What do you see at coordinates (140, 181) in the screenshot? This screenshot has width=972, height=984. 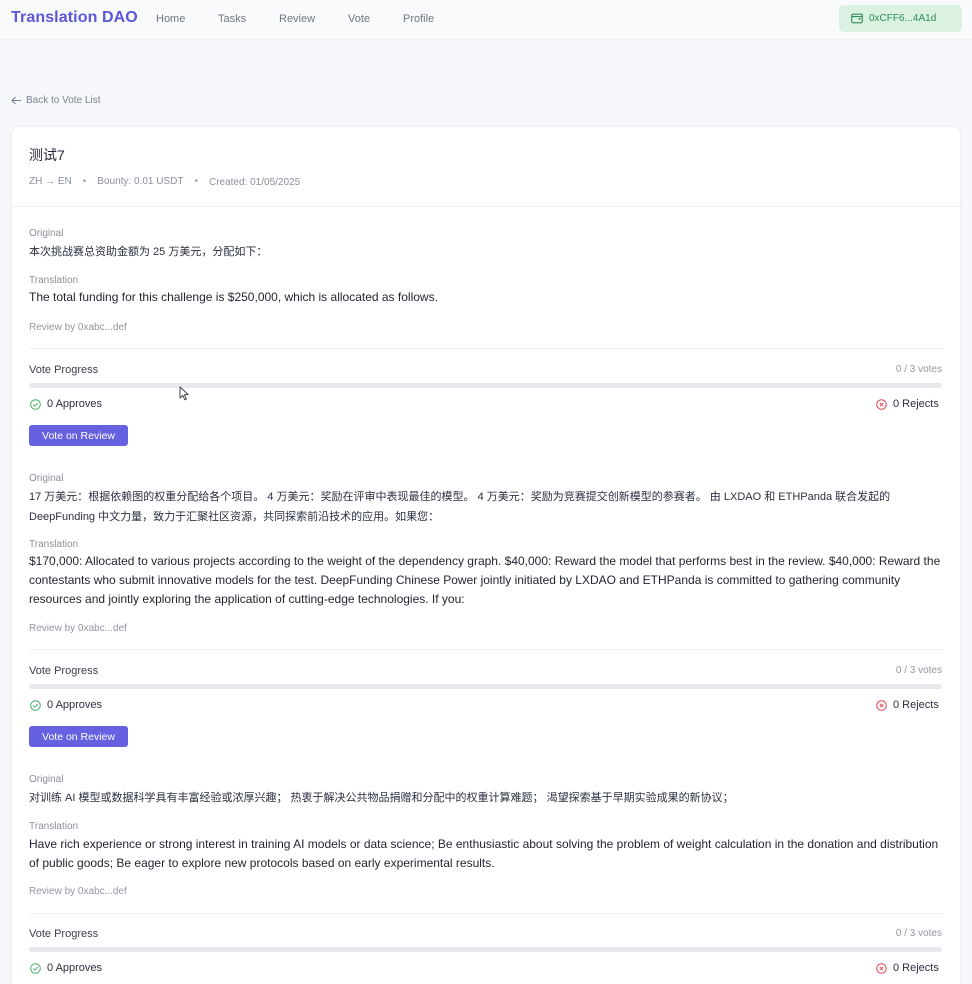 I see `bounty: Bounty: 0.01 USDT` at bounding box center [140, 181].